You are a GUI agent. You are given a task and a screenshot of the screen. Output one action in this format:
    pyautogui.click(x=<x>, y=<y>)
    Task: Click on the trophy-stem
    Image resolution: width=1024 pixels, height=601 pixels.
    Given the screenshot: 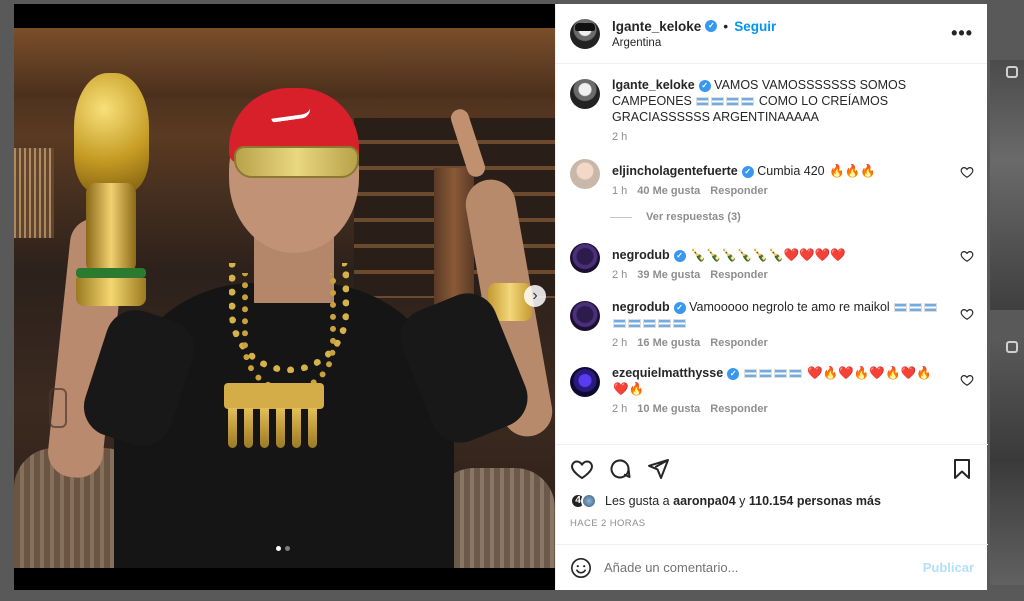 What is the action you would take?
    pyautogui.click(x=111, y=228)
    